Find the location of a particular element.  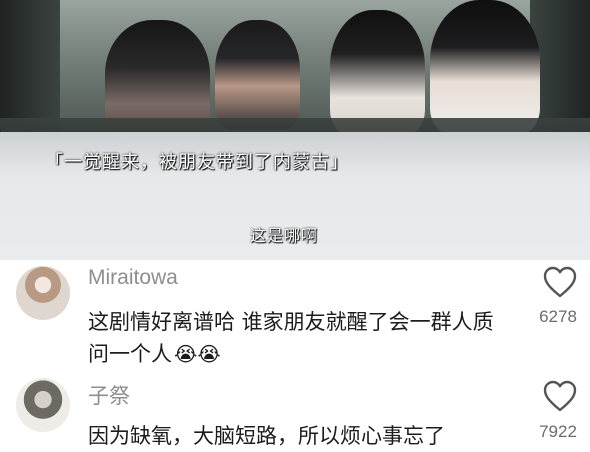

comment-username: Miraitowa is located at coordinates (133, 278).